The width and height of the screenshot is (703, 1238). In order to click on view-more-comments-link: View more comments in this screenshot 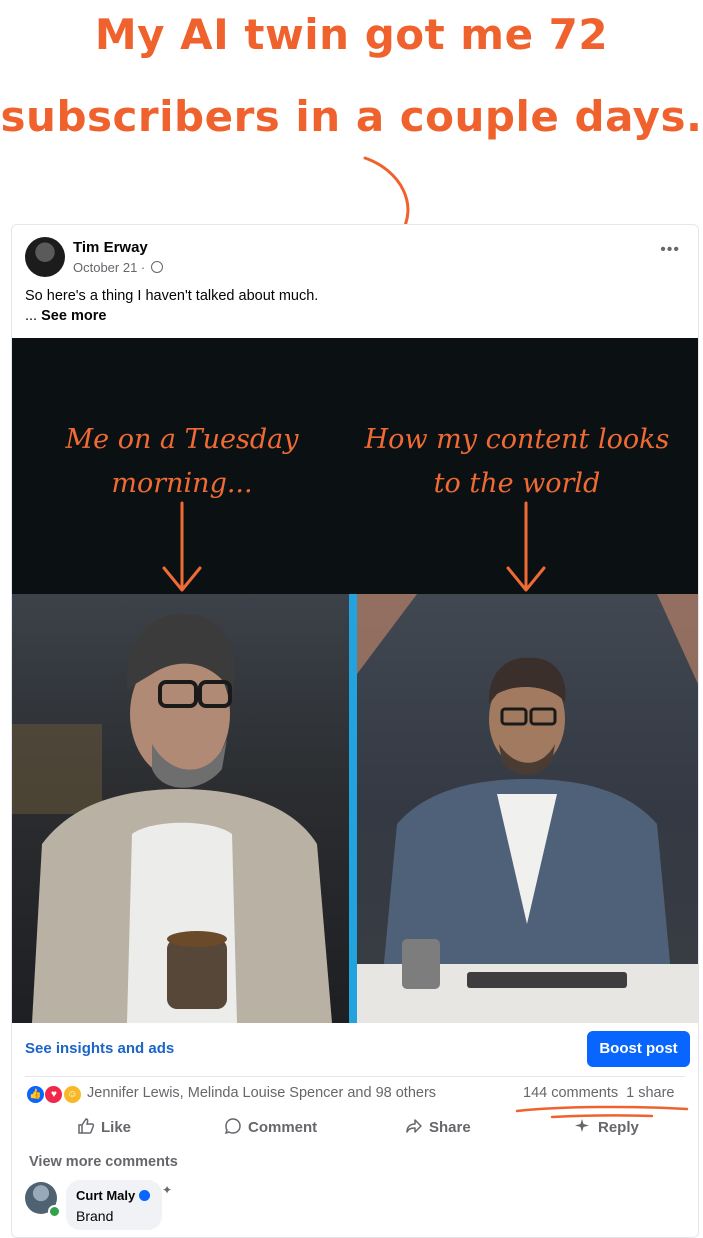, I will do `click(103, 1162)`.